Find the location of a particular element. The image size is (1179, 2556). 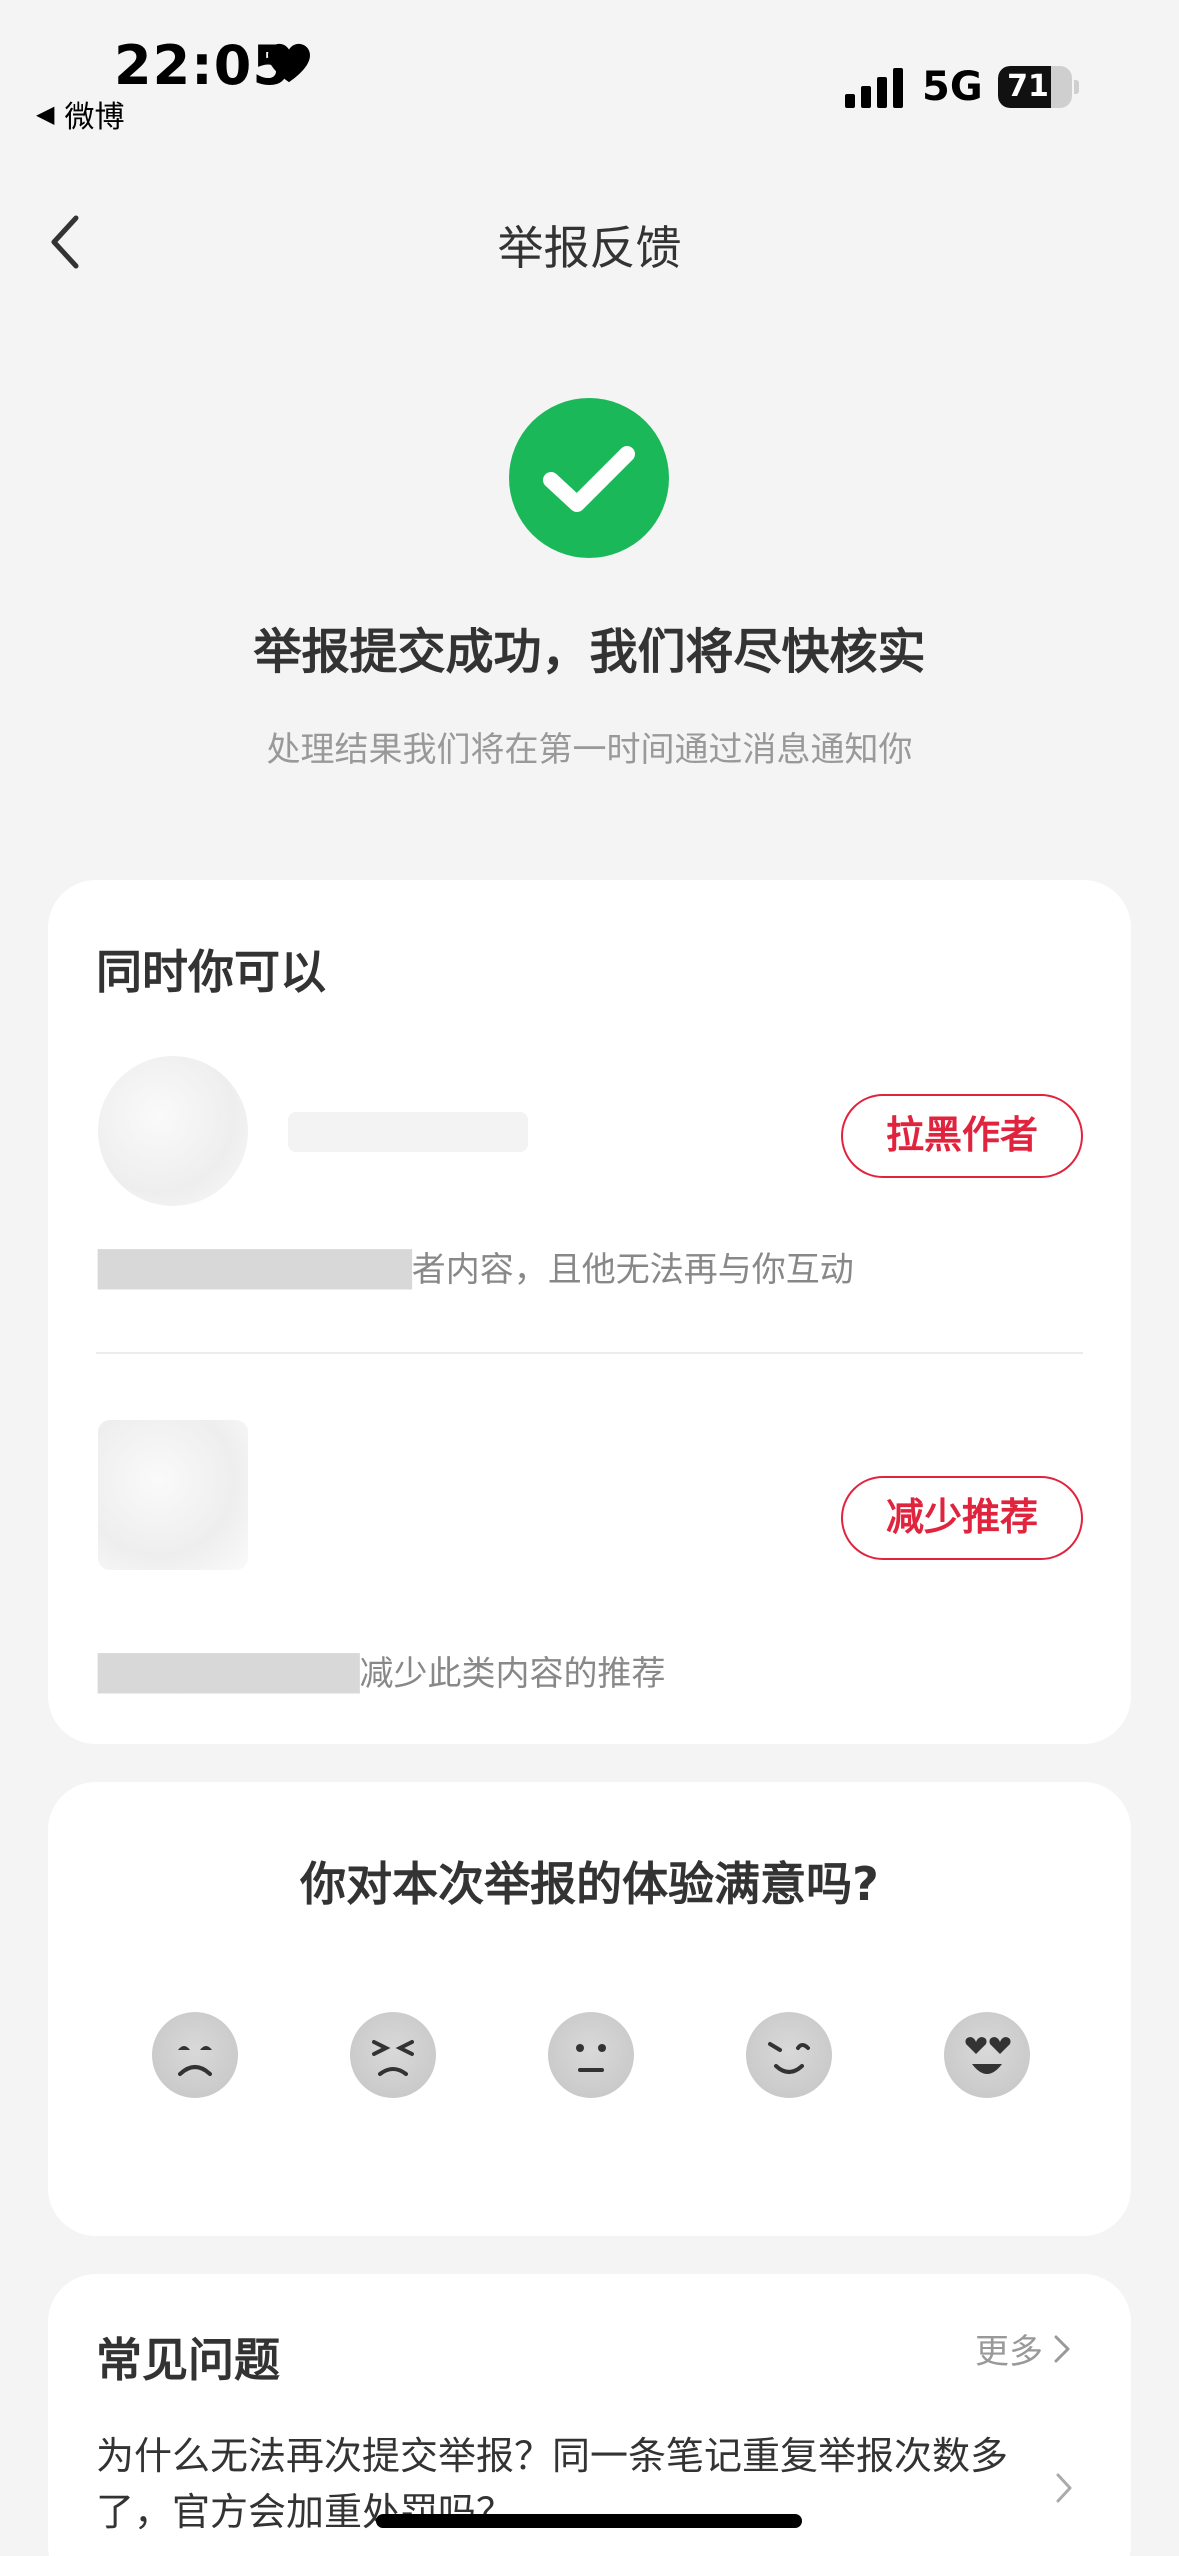

success-subtitle: 处理结果我们将在第一时间通过消息通知你 is located at coordinates (589, 750).